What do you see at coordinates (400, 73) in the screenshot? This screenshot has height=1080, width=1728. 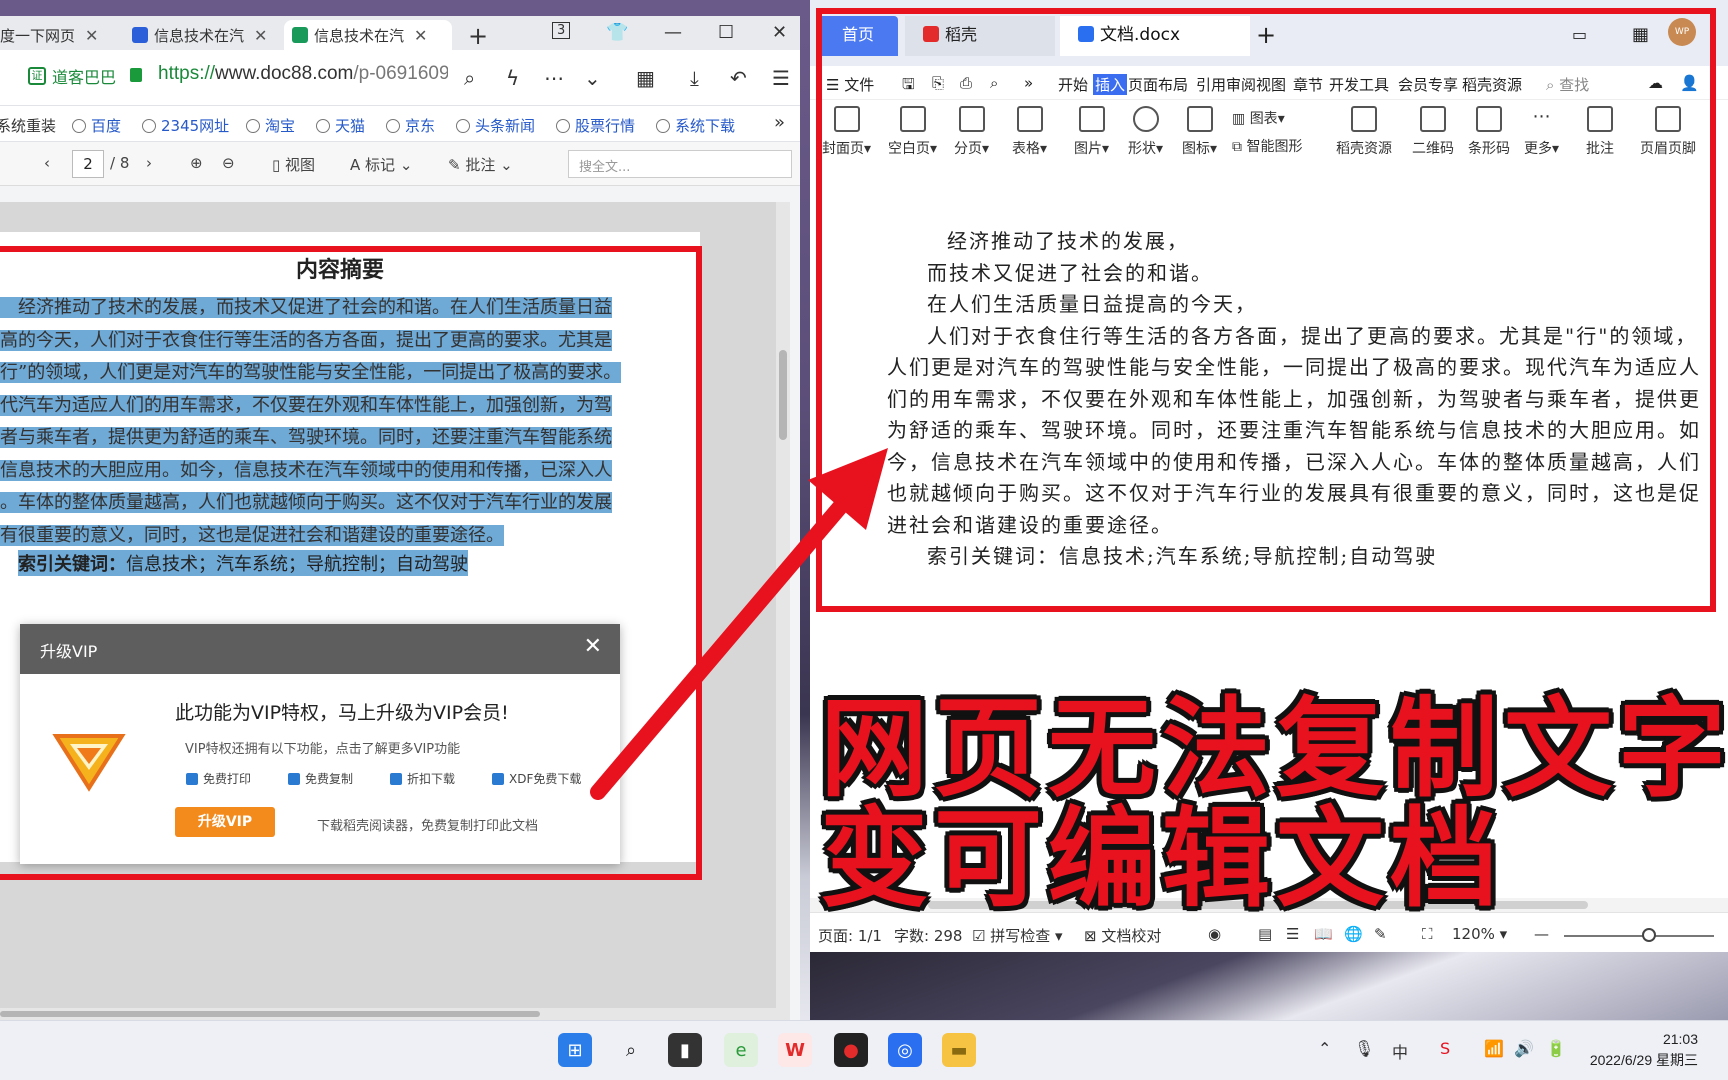 I see `url-path: /p-0691609` at bounding box center [400, 73].